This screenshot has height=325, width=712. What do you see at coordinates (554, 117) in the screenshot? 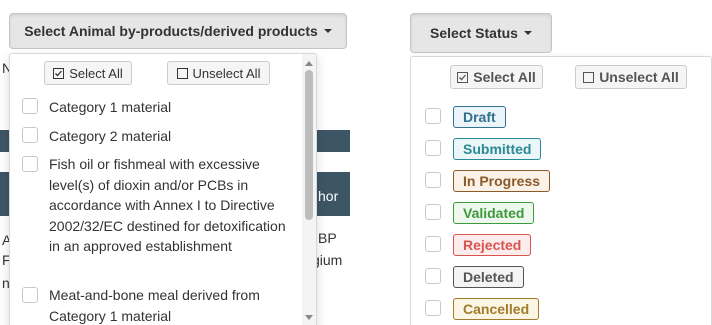
I see `status-option-row: Draft` at bounding box center [554, 117].